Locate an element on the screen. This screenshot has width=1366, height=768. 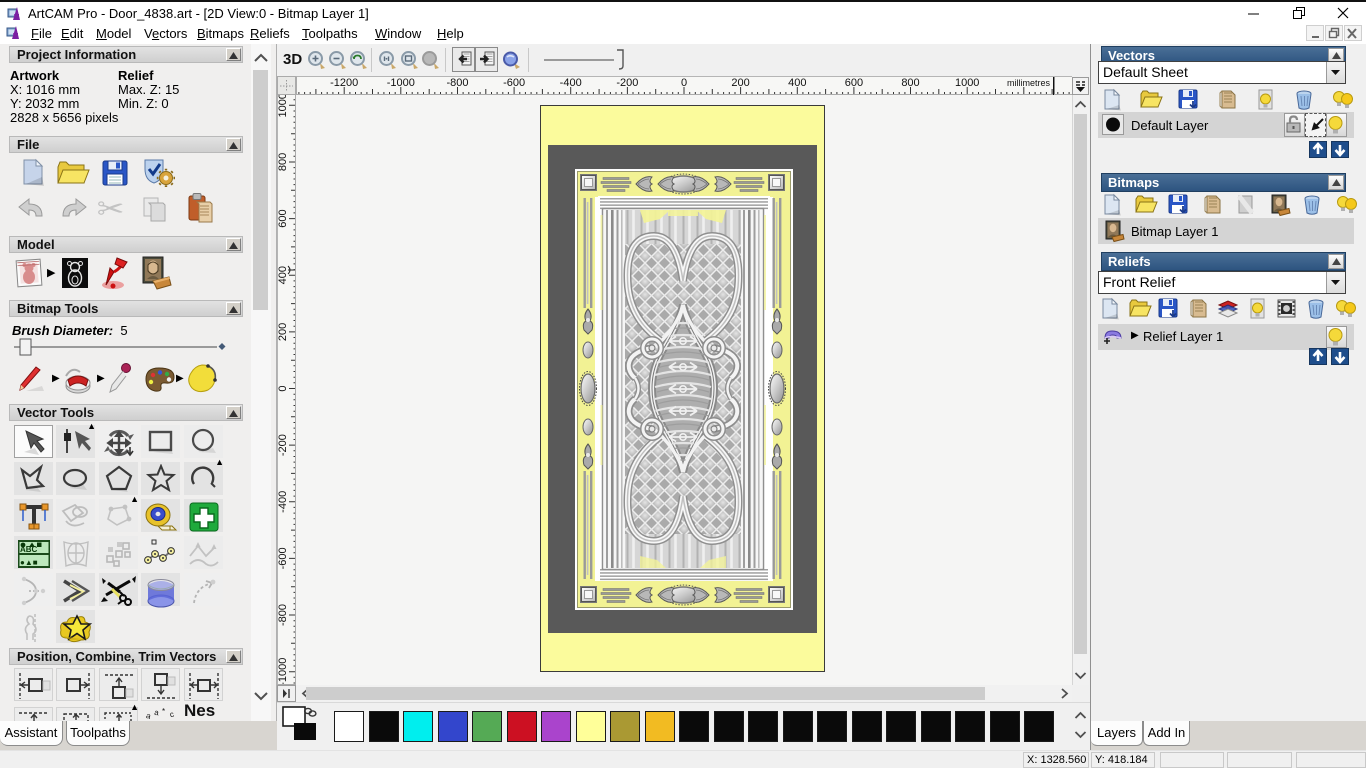
svg-text: millimetres is located at coordinates (1029, 83).